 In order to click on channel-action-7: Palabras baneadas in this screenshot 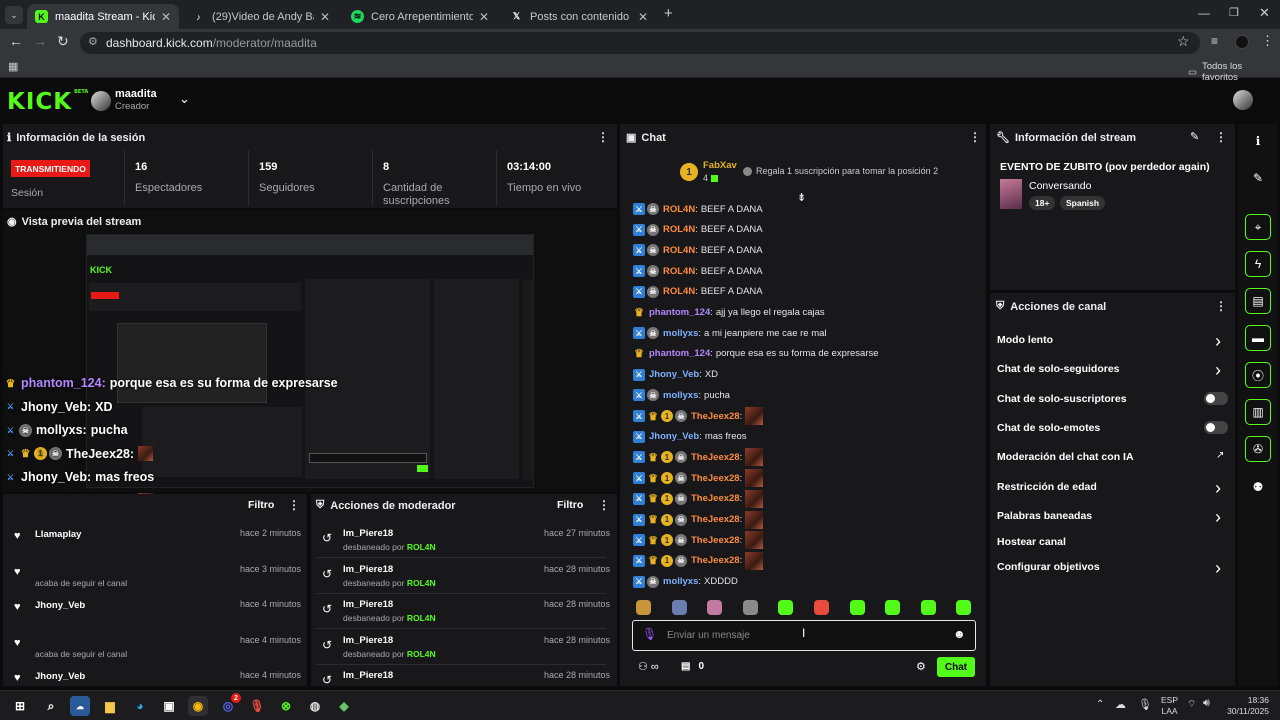, I will do `click(1044, 516)`.